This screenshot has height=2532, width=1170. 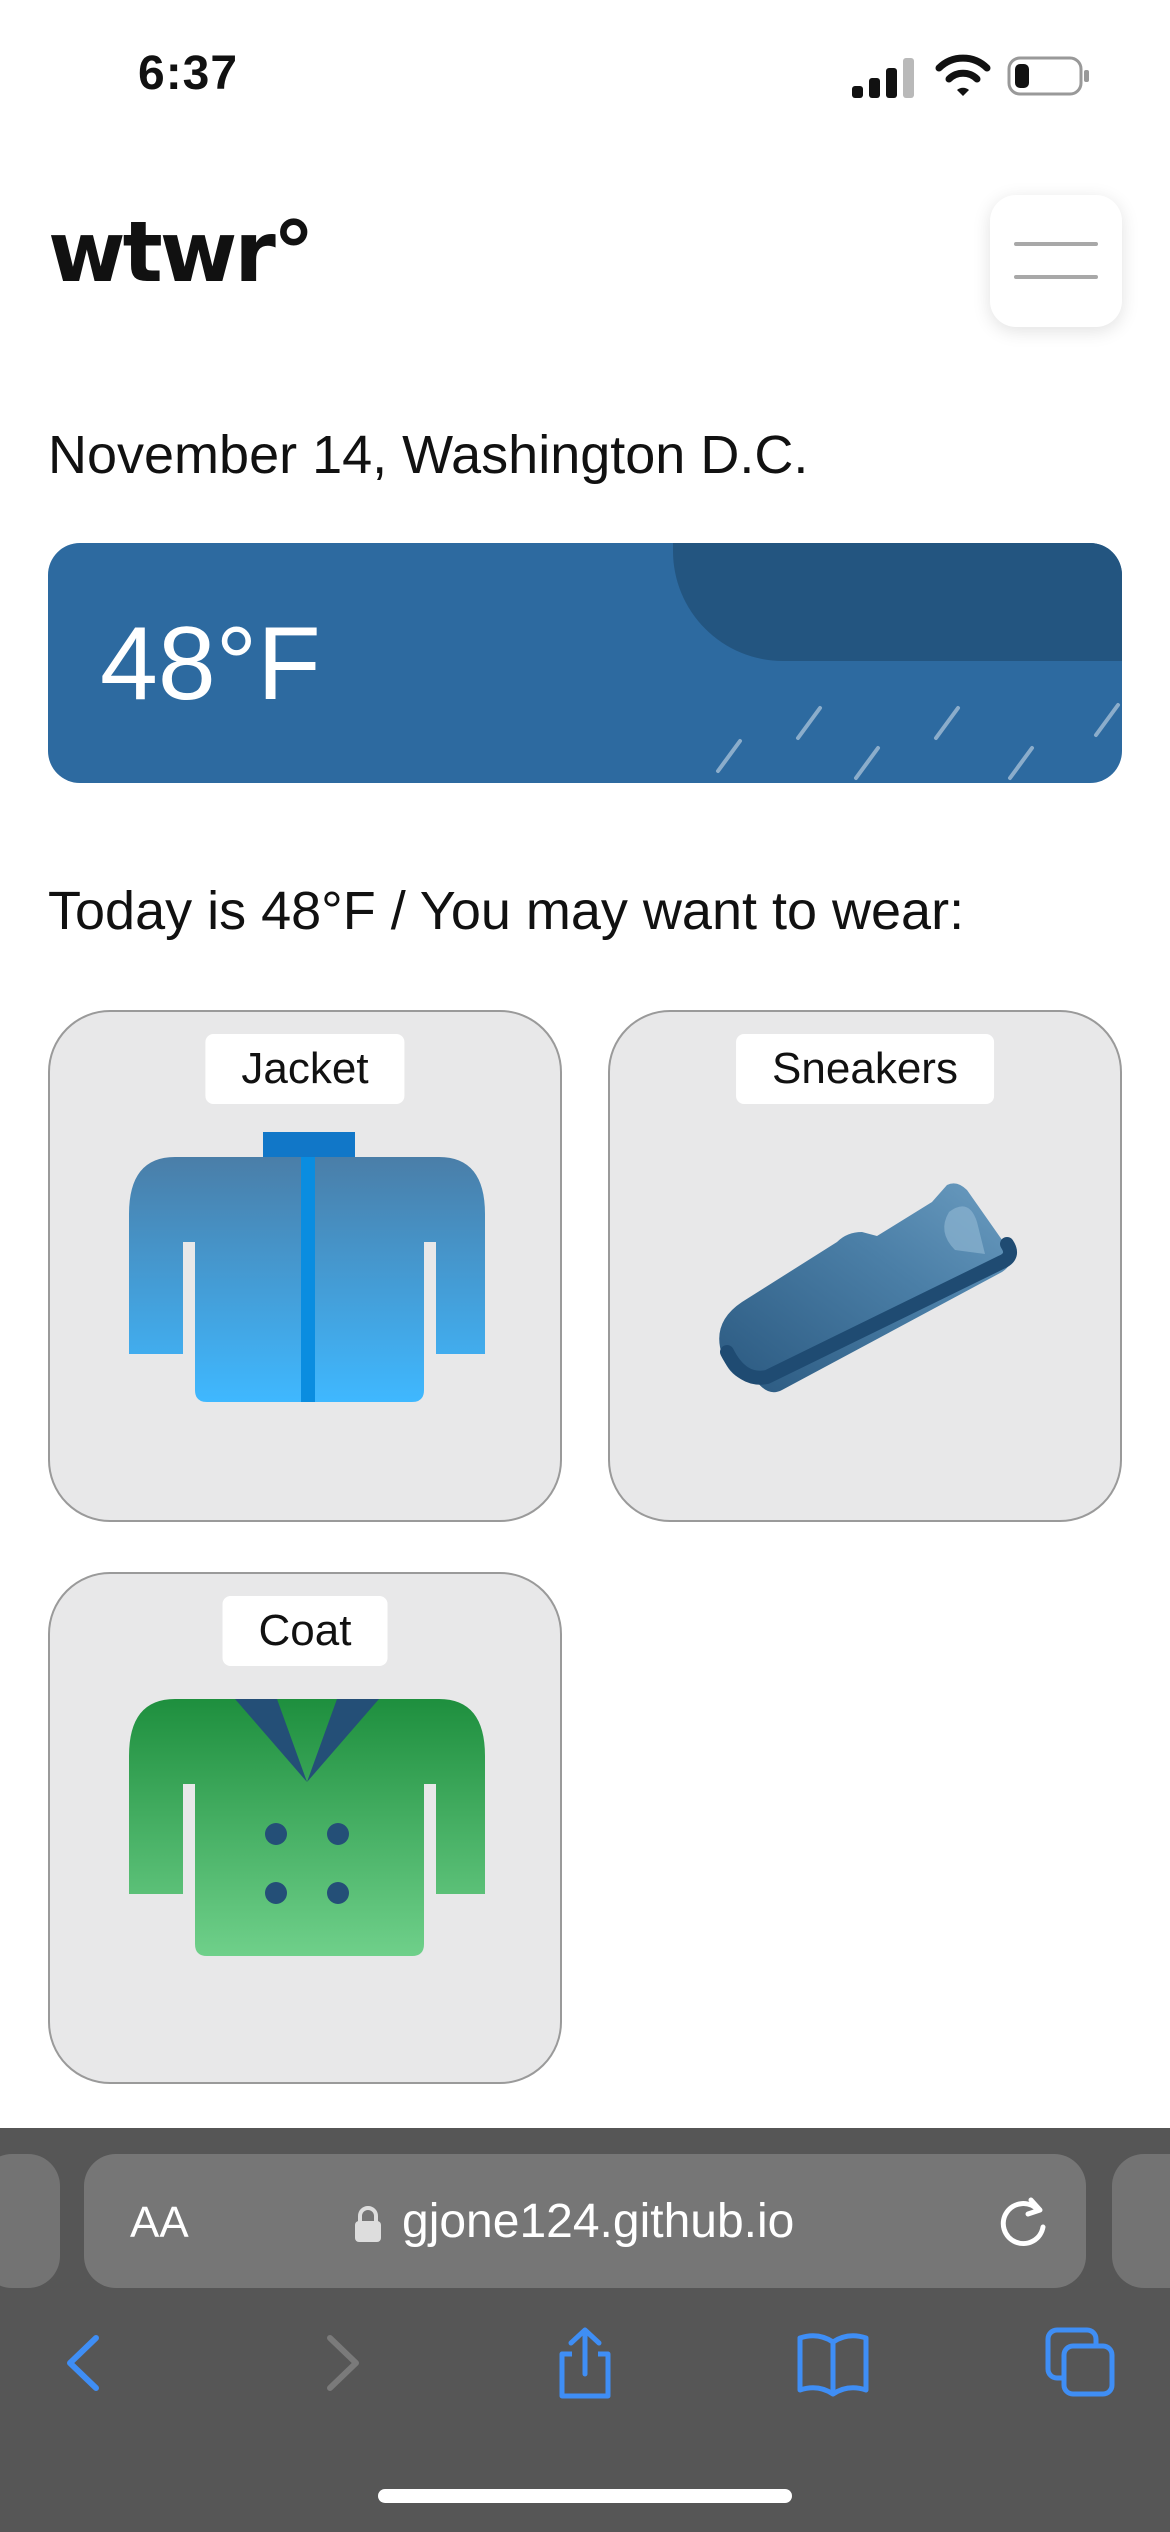 What do you see at coordinates (1081, 2363) in the screenshot?
I see `tabs-icon` at bounding box center [1081, 2363].